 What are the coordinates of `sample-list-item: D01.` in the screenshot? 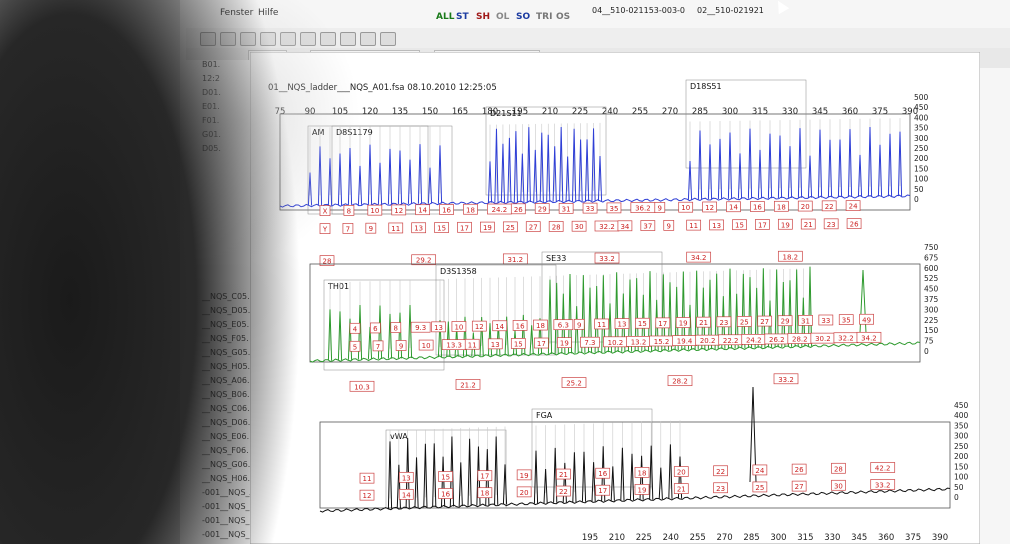 It's located at (211, 92).